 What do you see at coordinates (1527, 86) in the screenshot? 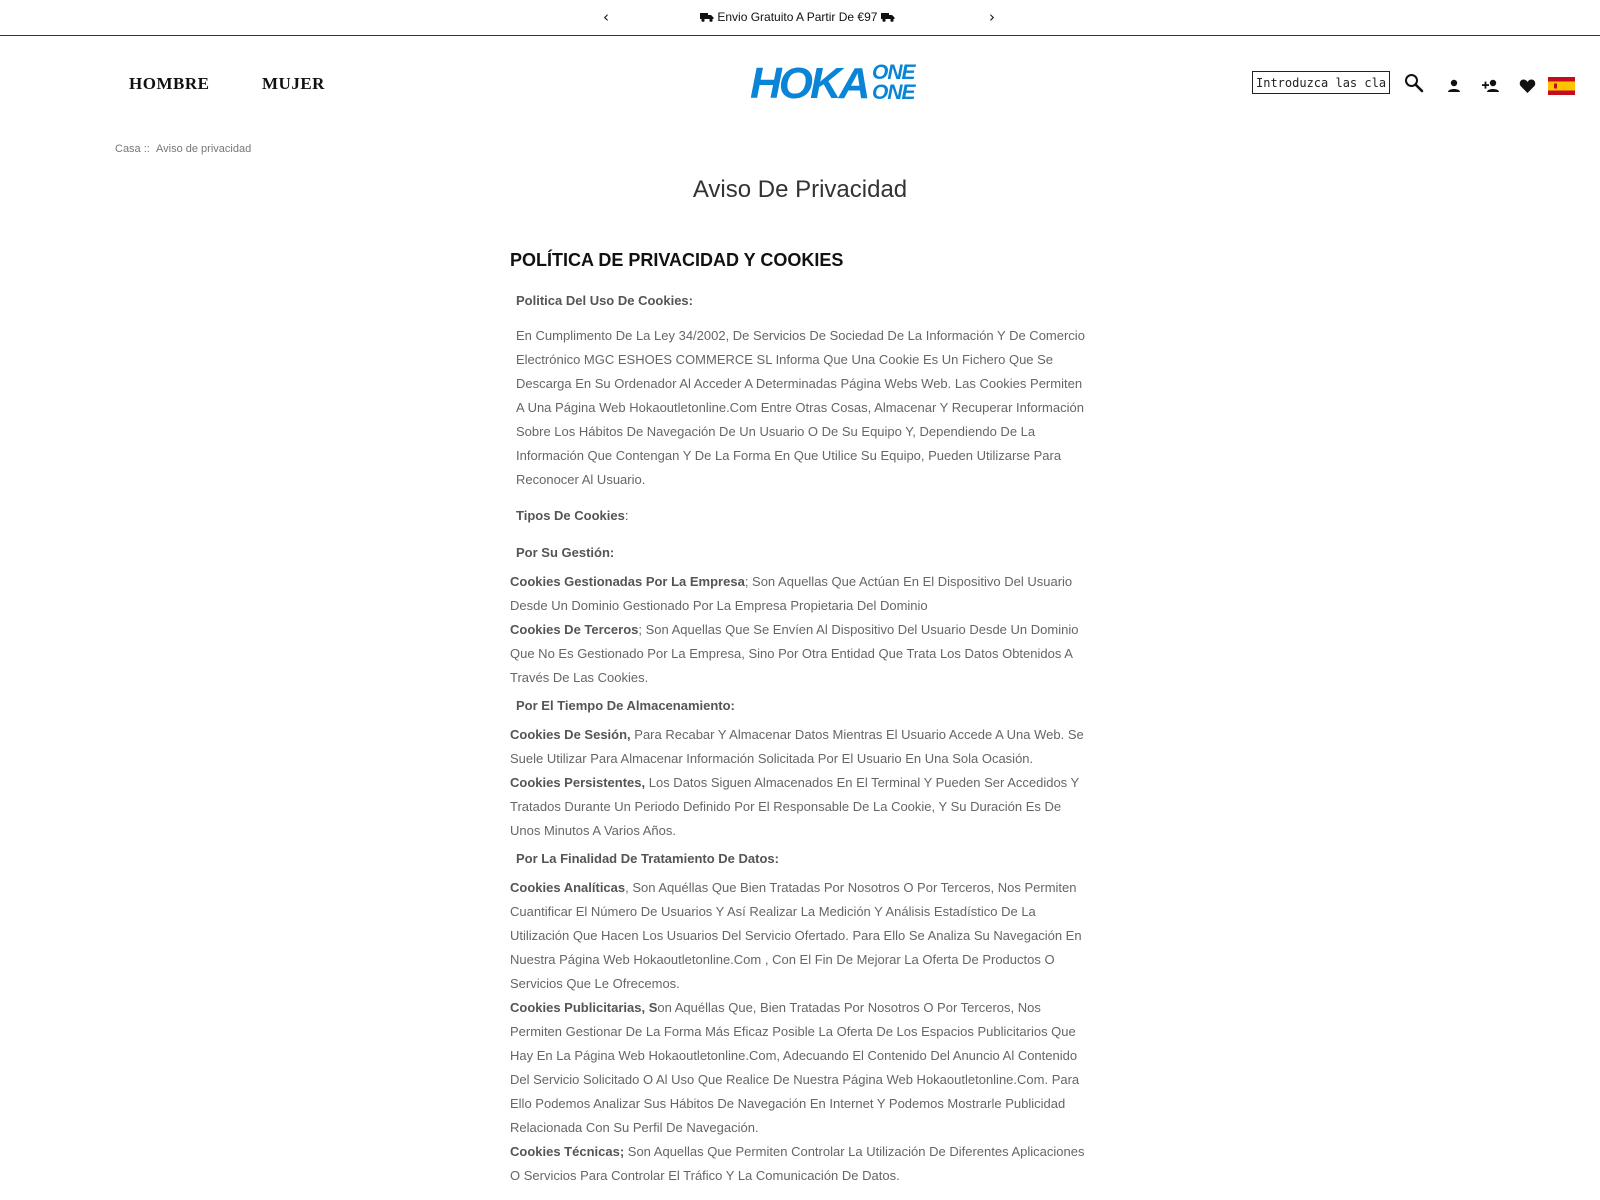
I see `wishlist-icon` at bounding box center [1527, 86].